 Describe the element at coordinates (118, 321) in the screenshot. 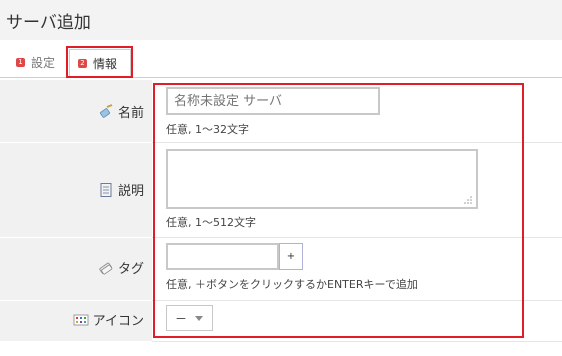

I see `icon-label: アイコン` at that location.